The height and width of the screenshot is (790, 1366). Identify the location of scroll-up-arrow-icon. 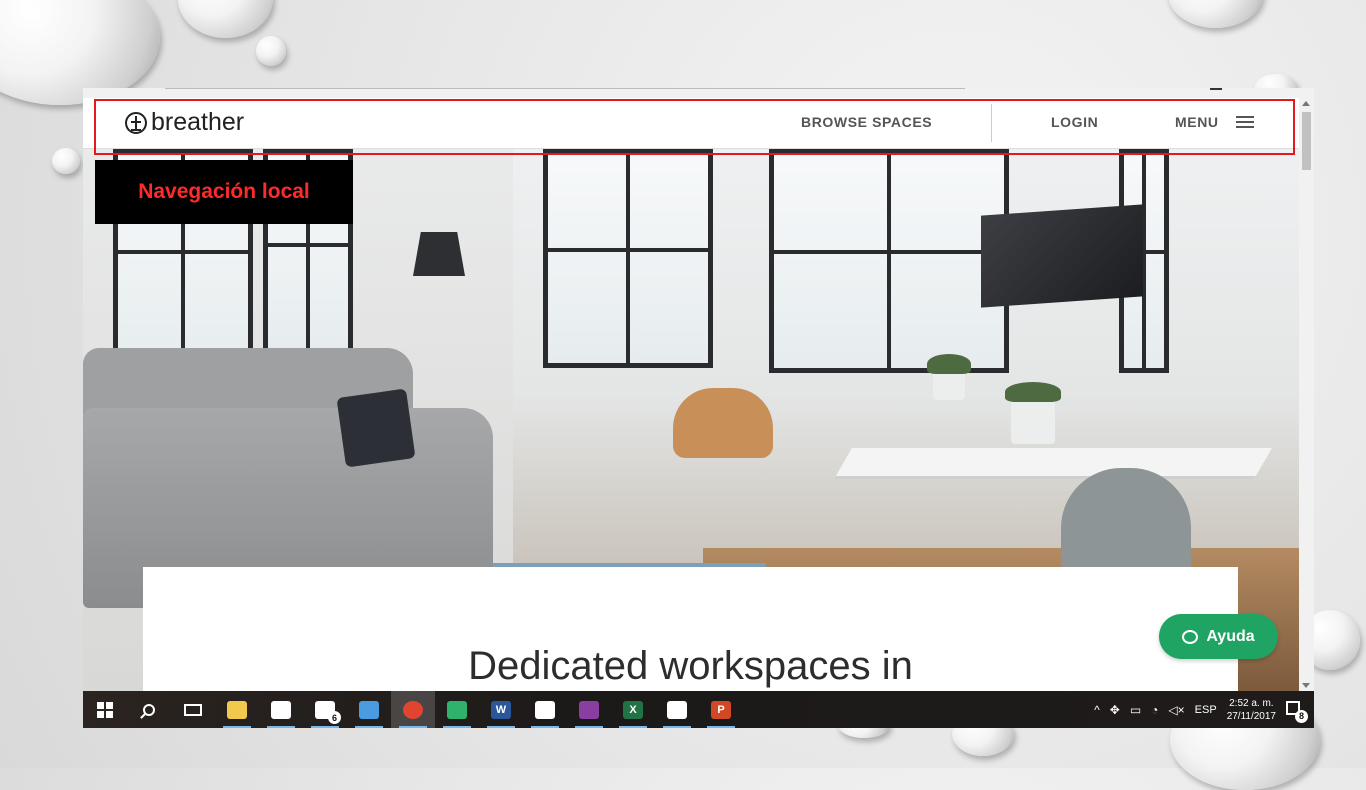
(1306, 103).